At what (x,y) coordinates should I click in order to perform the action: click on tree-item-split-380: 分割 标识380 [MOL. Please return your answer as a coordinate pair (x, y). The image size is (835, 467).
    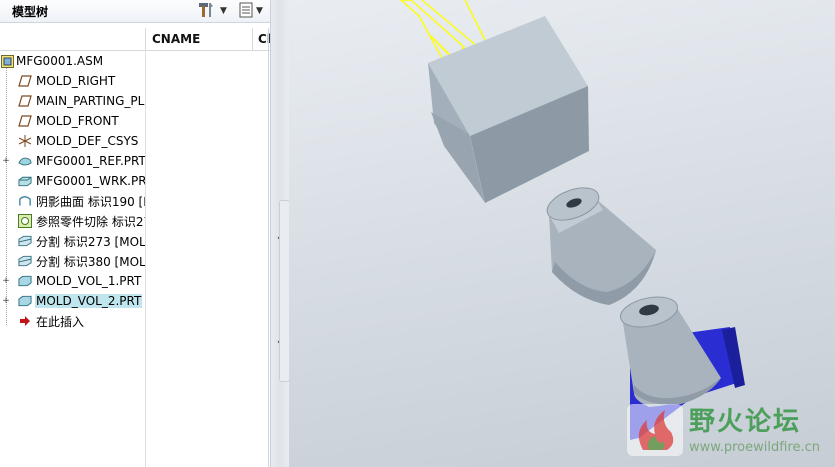
    Looking at the image, I should click on (72, 261).